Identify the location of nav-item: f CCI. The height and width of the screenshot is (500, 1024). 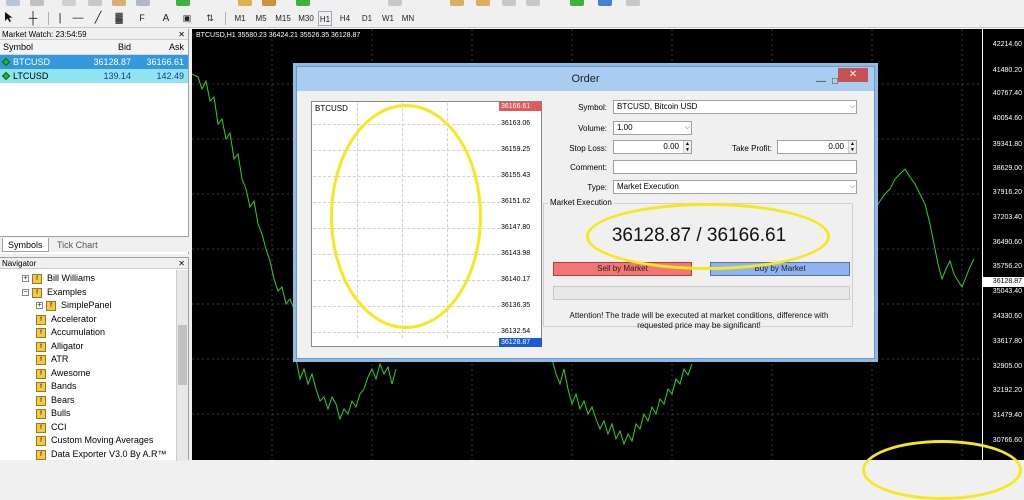
(51, 427).